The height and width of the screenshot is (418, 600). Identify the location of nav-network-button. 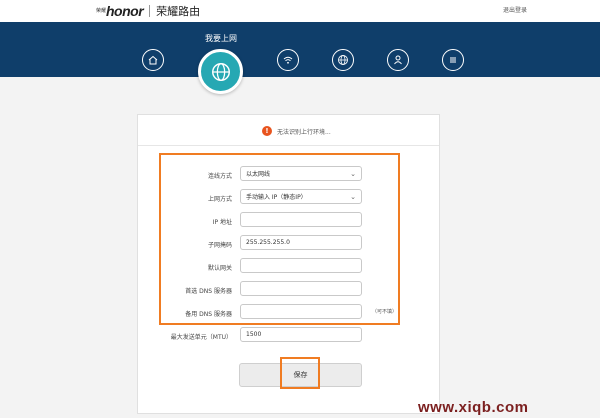
(343, 60).